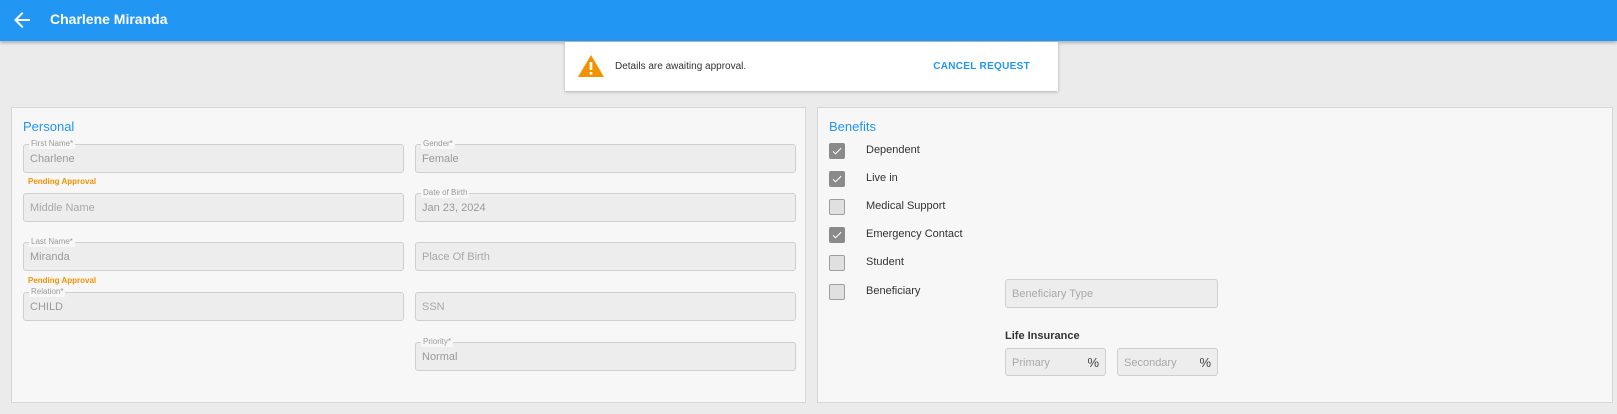 The height and width of the screenshot is (414, 1617). What do you see at coordinates (882, 178) in the screenshot?
I see `live-in-label: Live in` at bounding box center [882, 178].